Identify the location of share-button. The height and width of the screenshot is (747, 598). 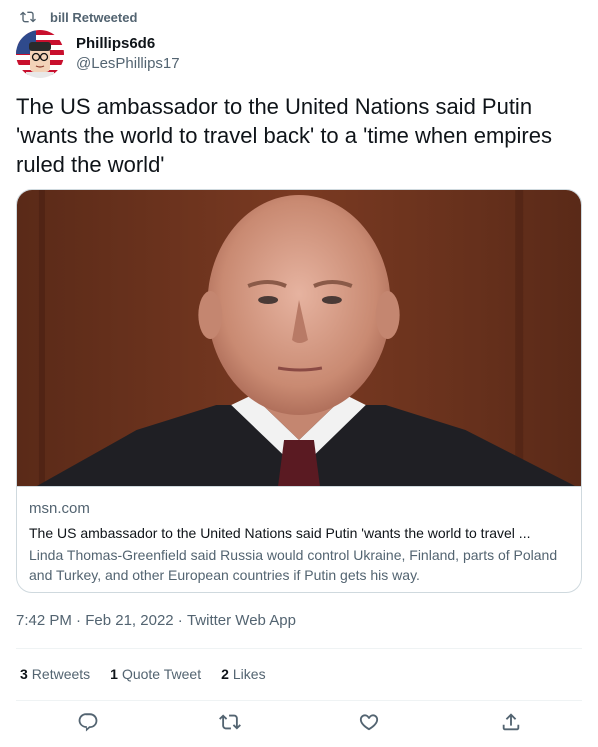
(512, 723).